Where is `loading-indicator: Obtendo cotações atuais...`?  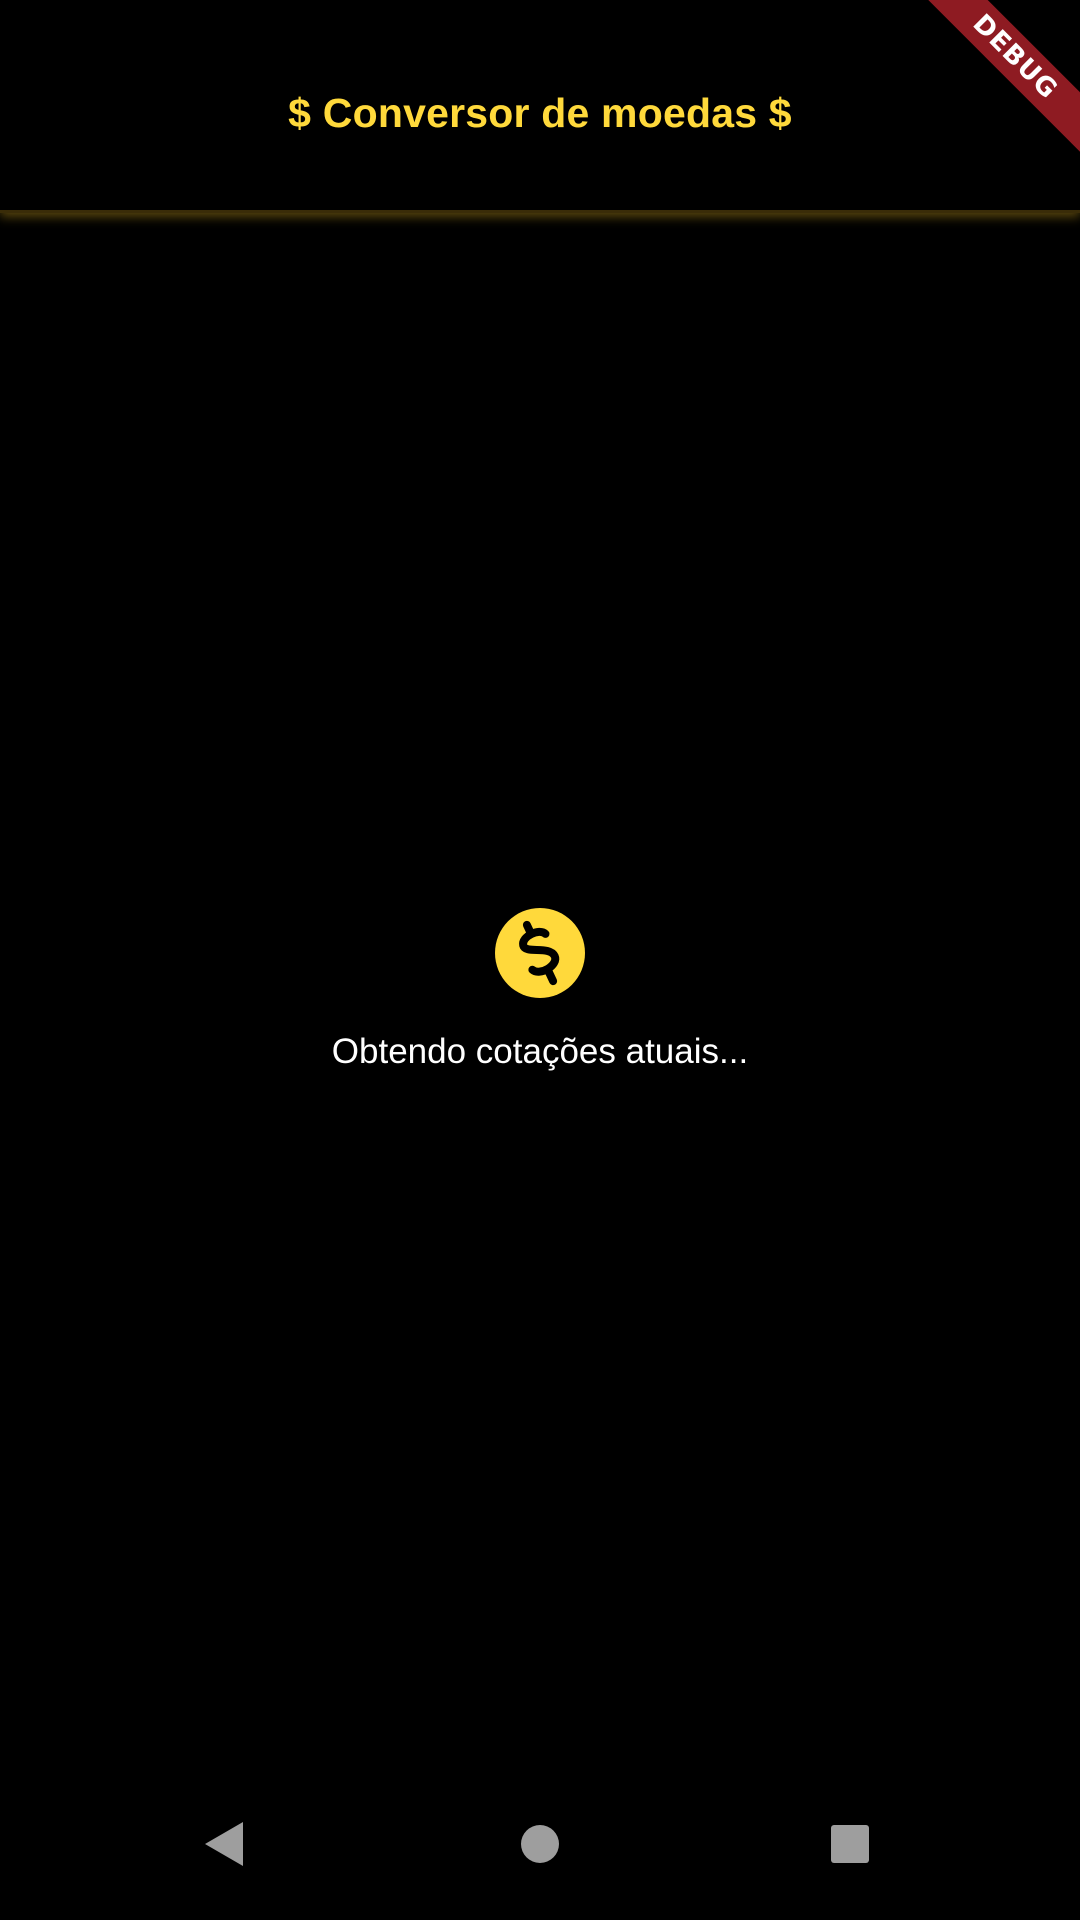 loading-indicator: Obtendo cotações atuais... is located at coordinates (540, 990).